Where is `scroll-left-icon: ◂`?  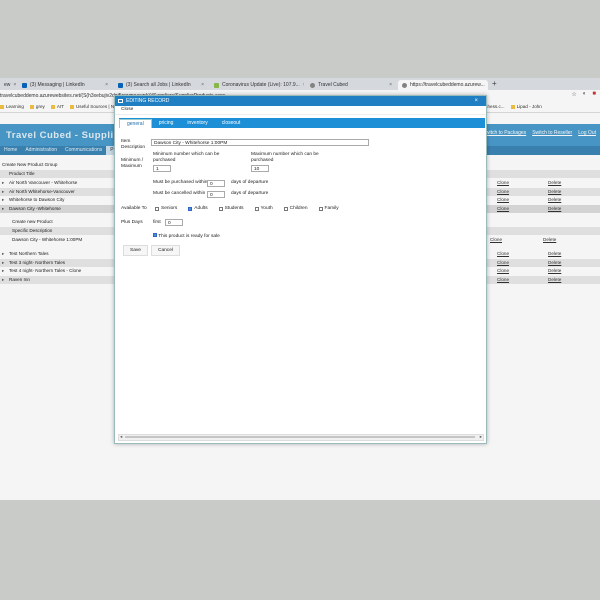 scroll-left-icon: ◂ is located at coordinates (121, 437).